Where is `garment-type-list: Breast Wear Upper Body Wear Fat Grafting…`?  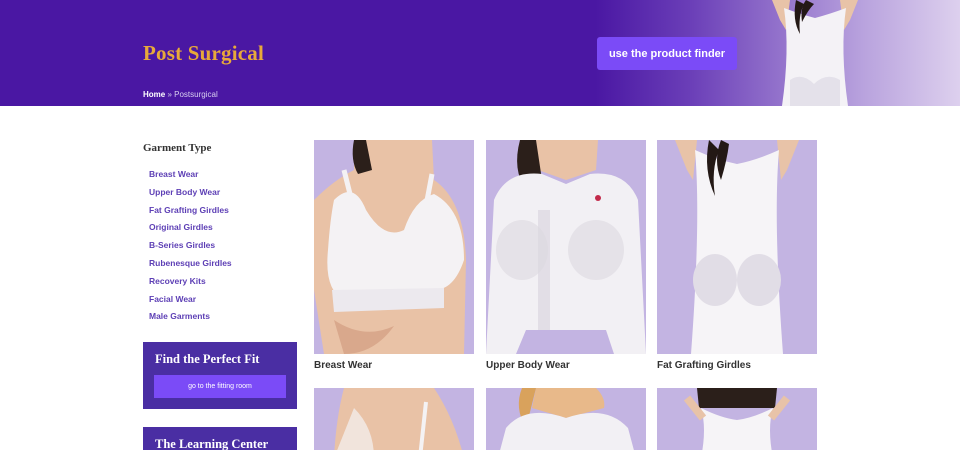
garment-type-list: Breast Wear Upper Body Wear Fat Grafting… is located at coordinates (190, 248).